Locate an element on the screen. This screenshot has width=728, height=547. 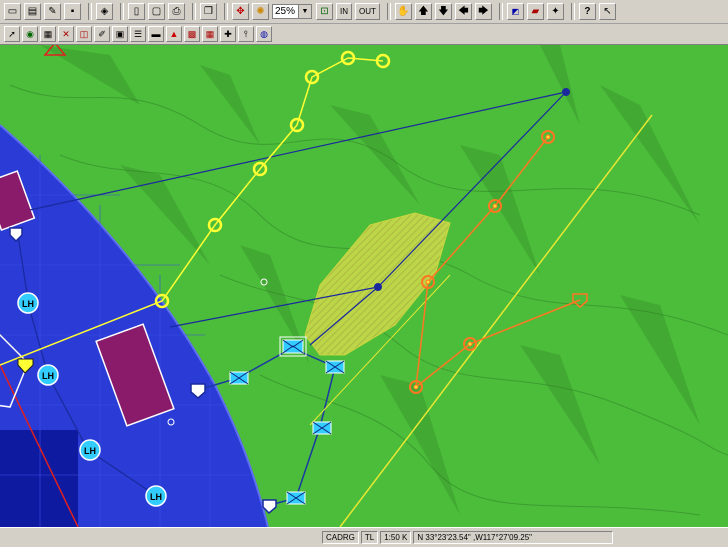
open-folder-icon: ▤ is located at coordinates (32, 11).